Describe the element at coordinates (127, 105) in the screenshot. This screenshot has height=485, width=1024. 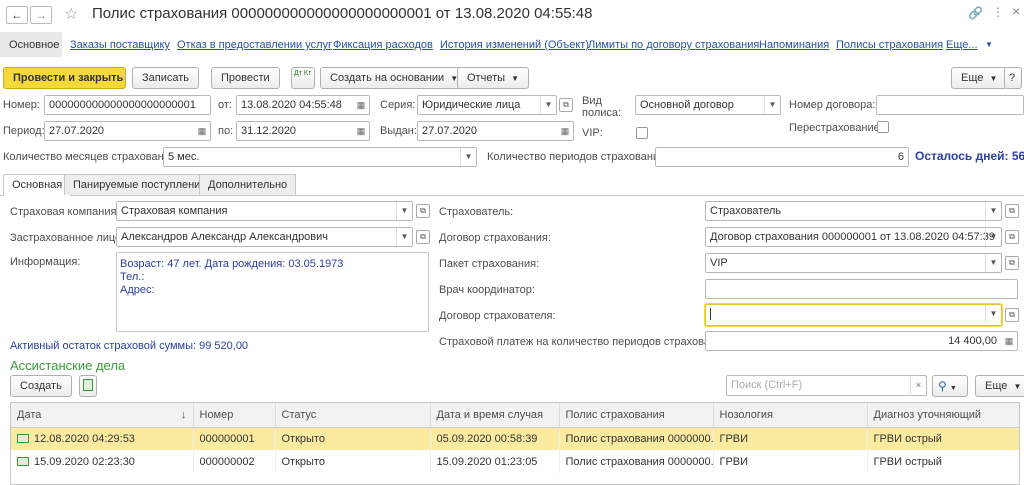
I see `number-field: 000000000000000000000001` at that location.